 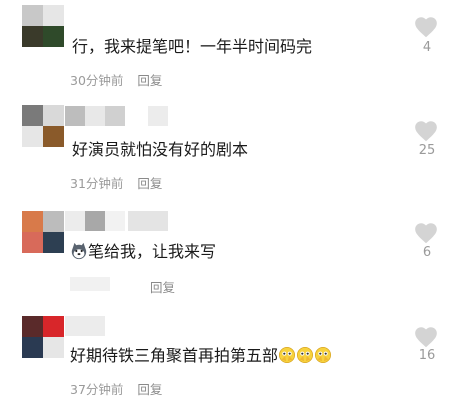 I want to click on comment-text: 行，我来提笔吧！一年半时间码完, so click(x=192, y=46).